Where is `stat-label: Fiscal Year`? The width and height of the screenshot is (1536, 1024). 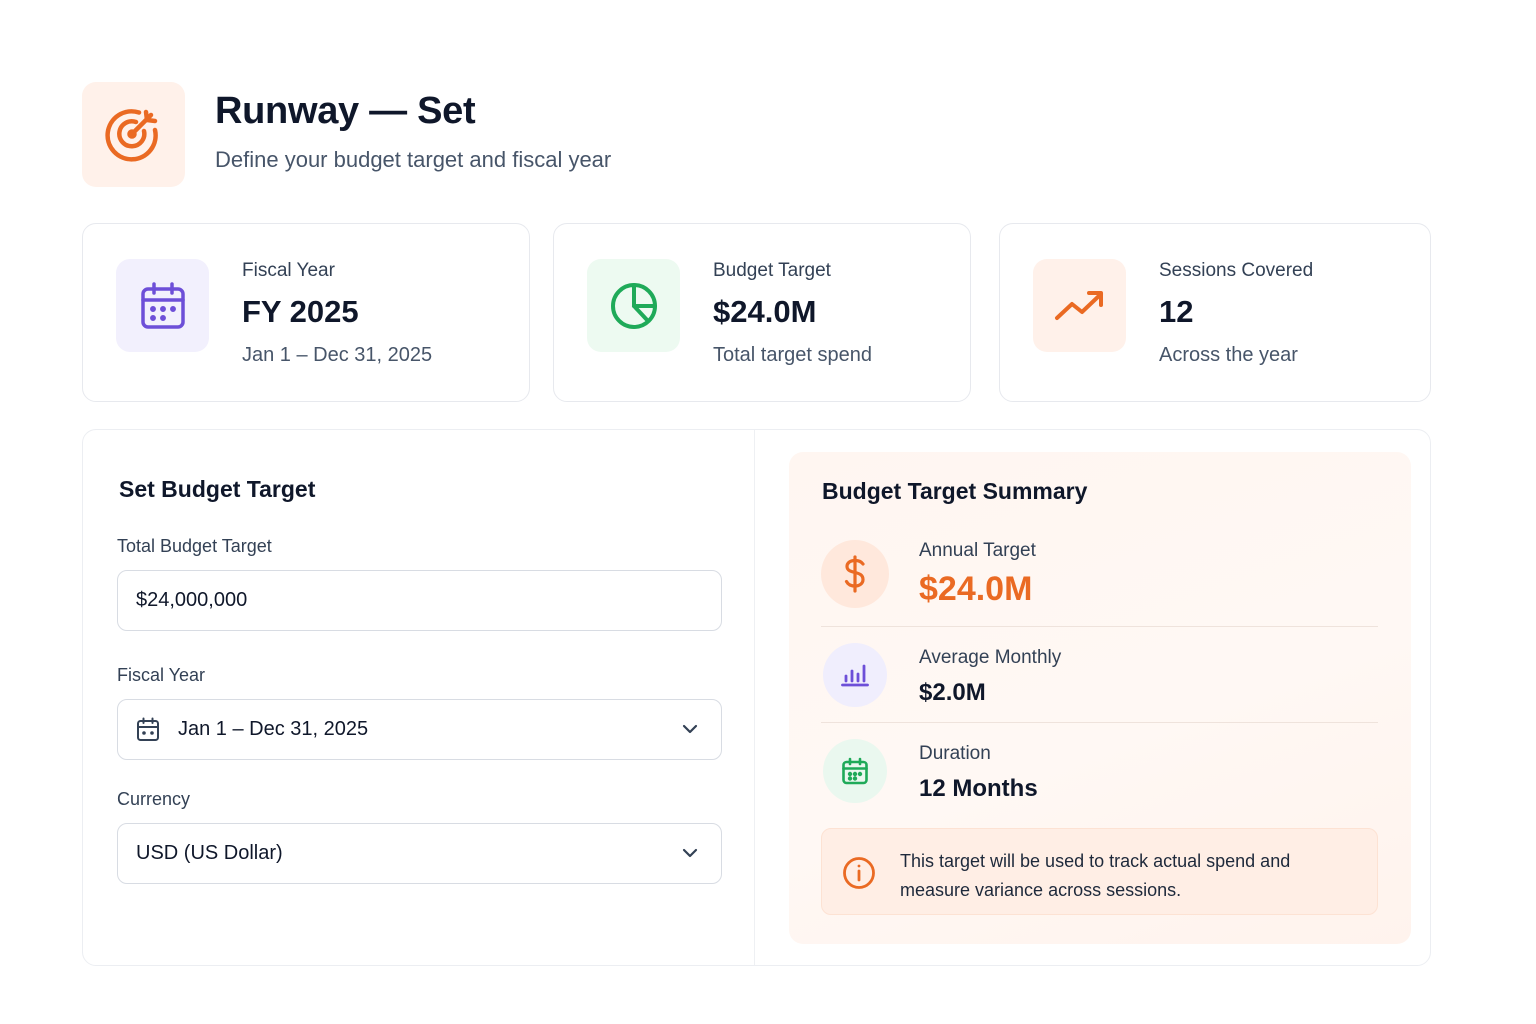 stat-label: Fiscal Year is located at coordinates (288, 270).